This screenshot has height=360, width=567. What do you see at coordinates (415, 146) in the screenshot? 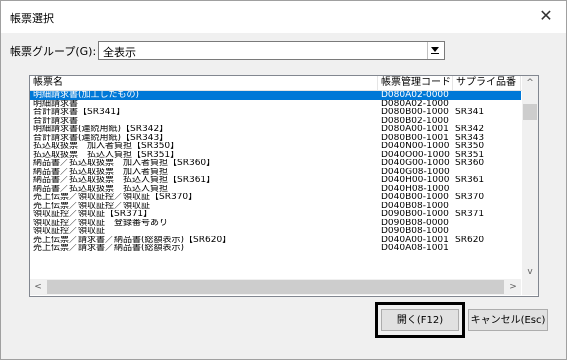
I see `report-code-cell: D040N00-1000` at bounding box center [415, 146].